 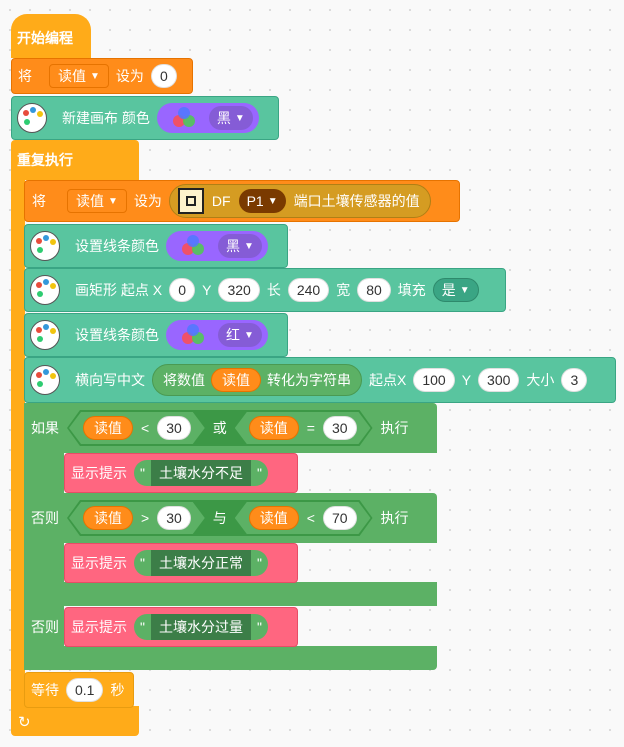 I want to click on if-row: 如果 读值 < 30 或 读值 = 30 执行, so click(x=220, y=428).